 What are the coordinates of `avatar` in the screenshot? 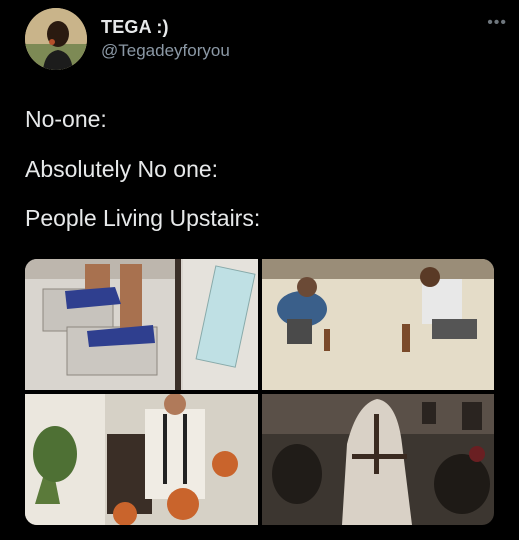 It's located at (56, 39).